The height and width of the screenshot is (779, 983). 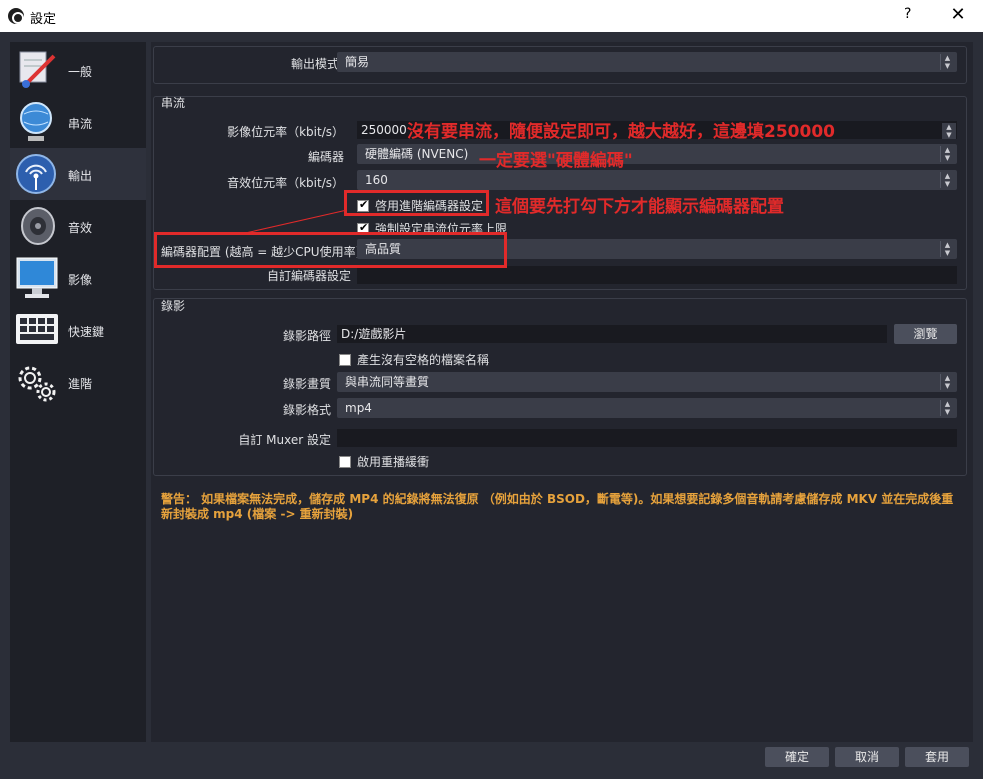 I want to click on recording-format-value: mp4, so click(x=358, y=408).